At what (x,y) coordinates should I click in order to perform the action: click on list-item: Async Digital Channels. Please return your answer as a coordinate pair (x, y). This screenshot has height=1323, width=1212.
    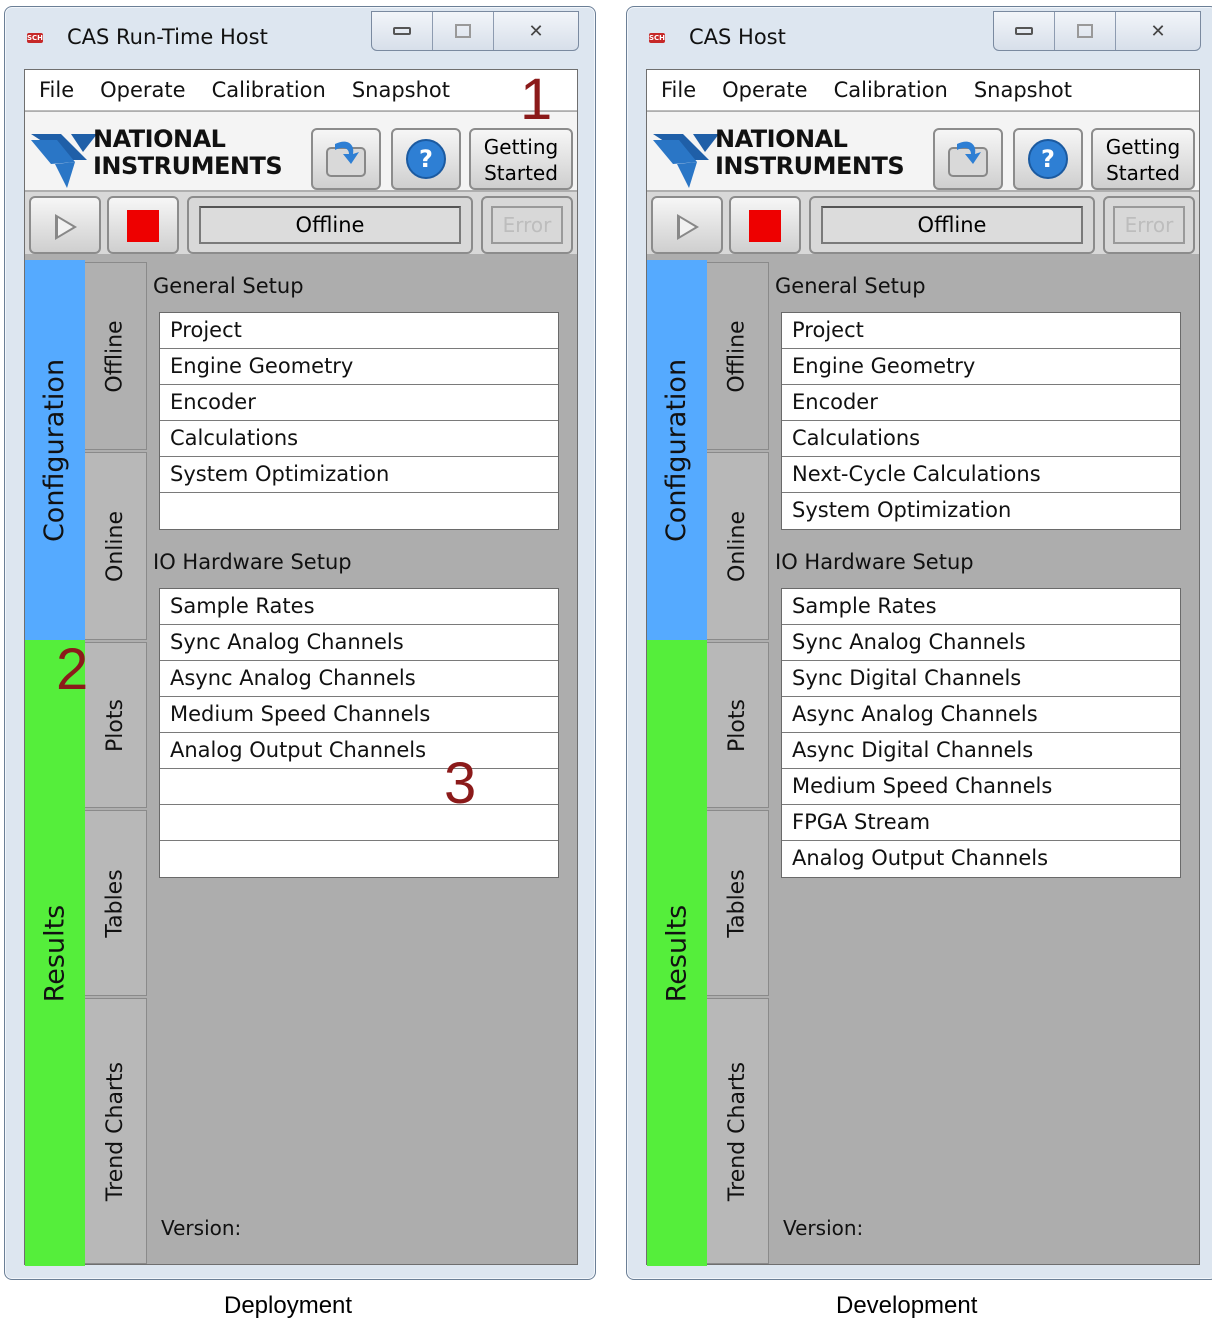
    Looking at the image, I should click on (981, 751).